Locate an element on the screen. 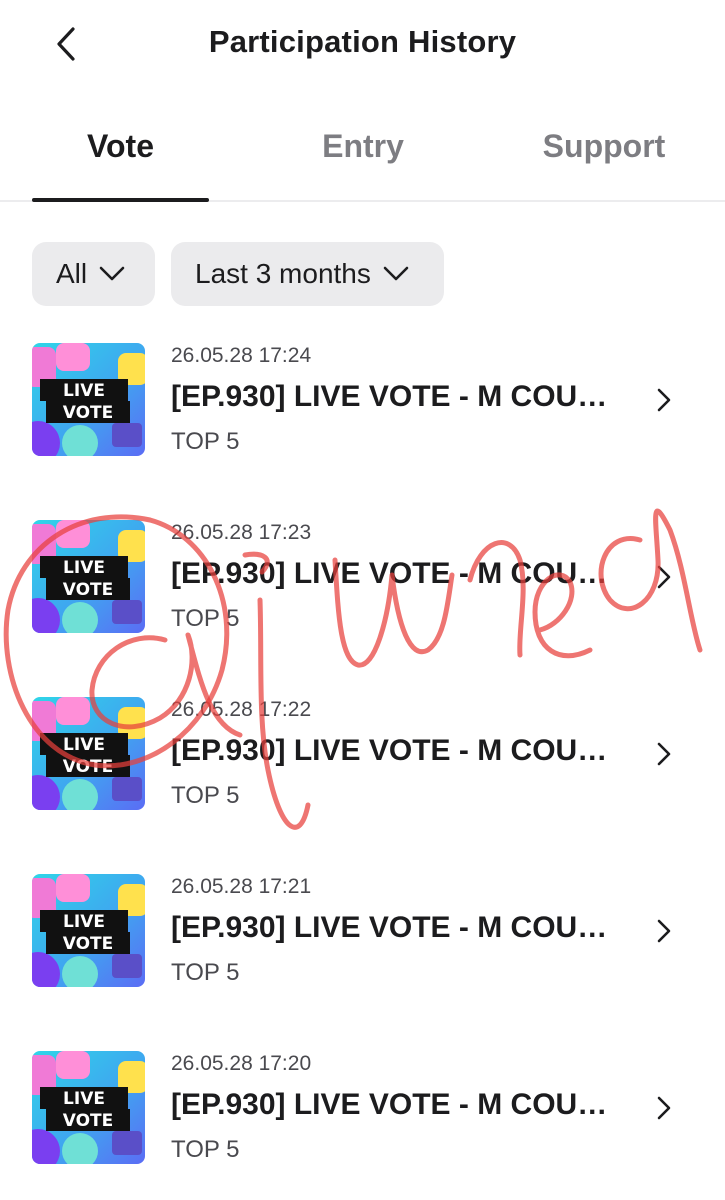 The width and height of the screenshot is (725, 1200). history-date: 26.05.28 17:22 is located at coordinates (241, 709).